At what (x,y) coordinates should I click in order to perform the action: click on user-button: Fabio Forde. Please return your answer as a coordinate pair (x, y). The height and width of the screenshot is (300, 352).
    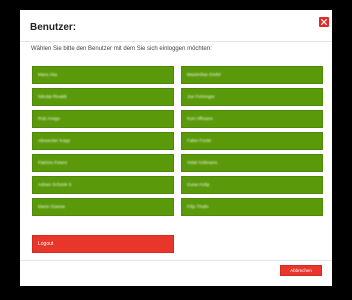
    Looking at the image, I should click on (252, 141).